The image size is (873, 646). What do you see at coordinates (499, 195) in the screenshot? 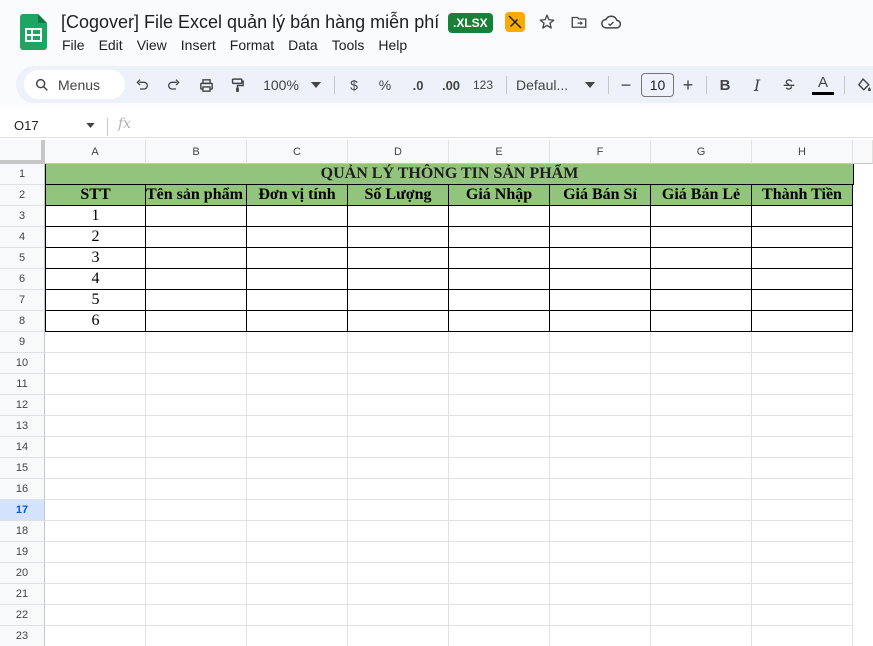
I see `column-title-cell: Giá Nhập` at bounding box center [499, 195].